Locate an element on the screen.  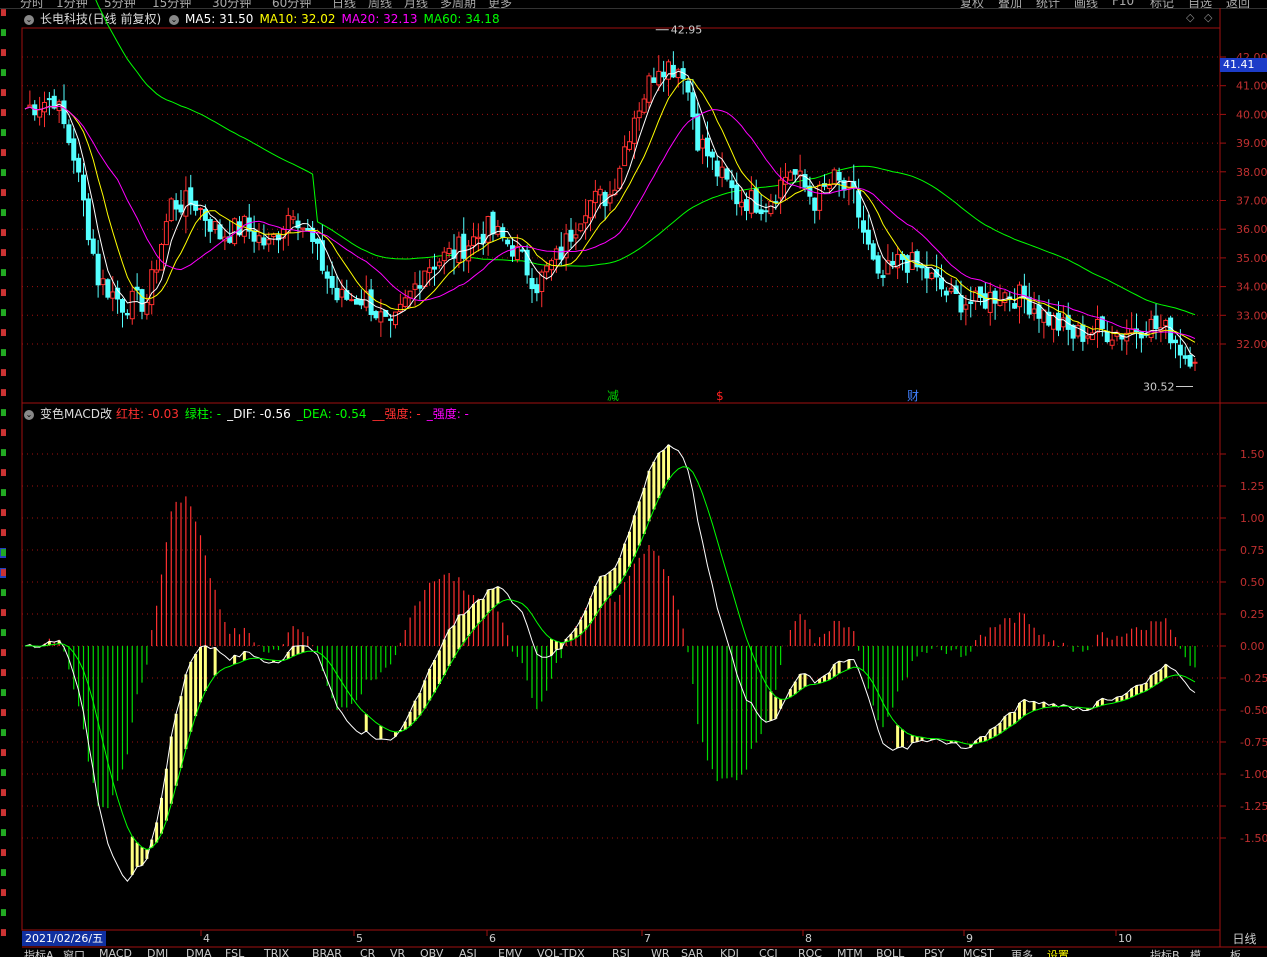
indicator-tab: RSI is located at coordinates (621, 952).